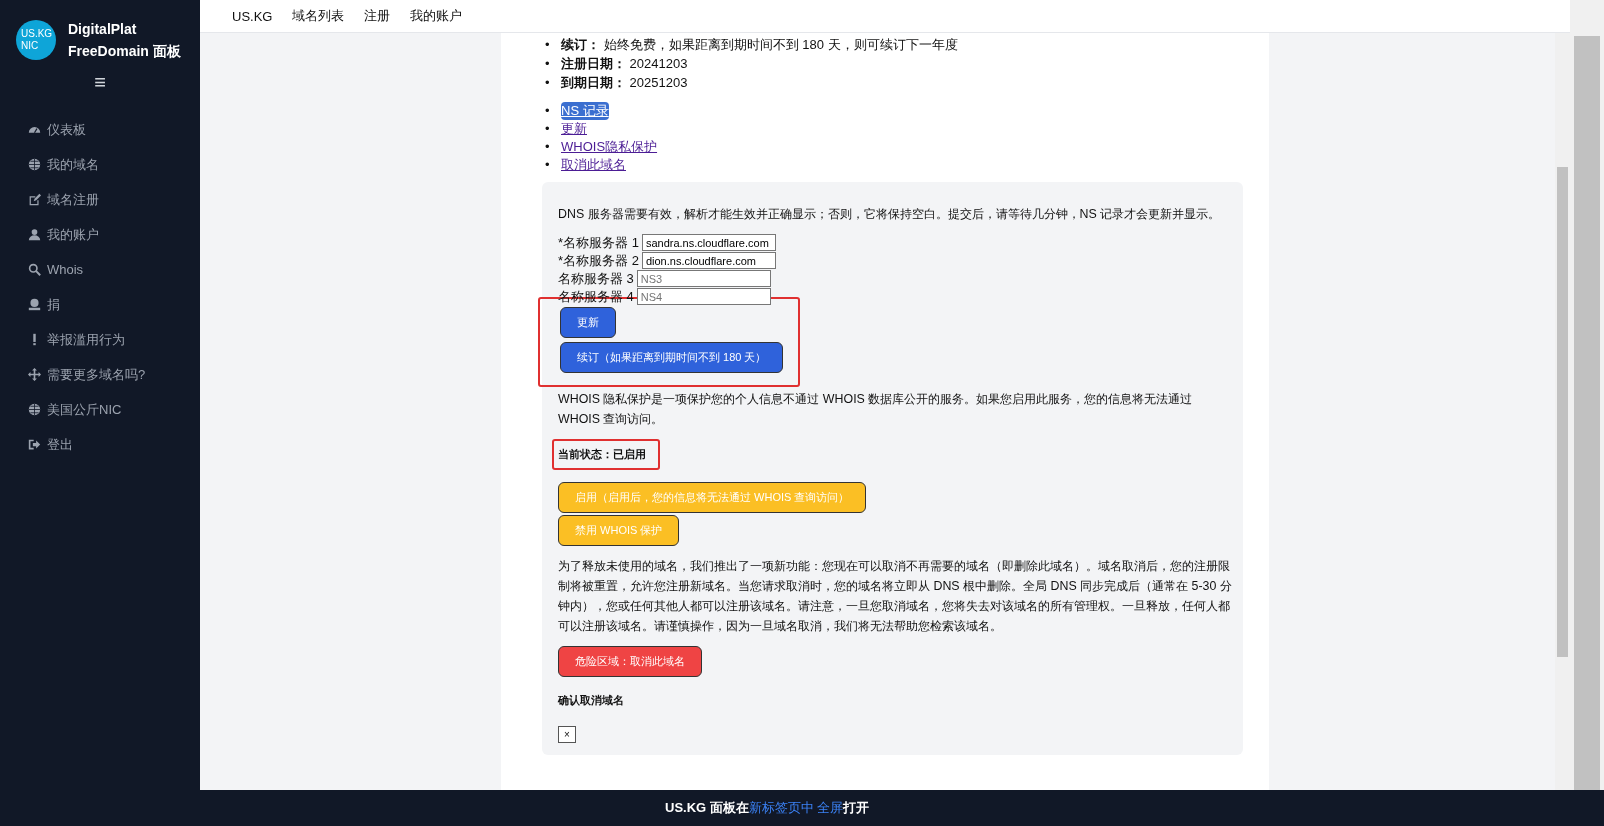 The image size is (1604, 826). I want to click on whois-note: WHOIS 隐私保护是一项保护您的个人信息不通过 WHOIS 数据库公开的服务。如果您启用此服务，您的信息将无法通过 WHOIS 查询访问。, so click(876, 409).